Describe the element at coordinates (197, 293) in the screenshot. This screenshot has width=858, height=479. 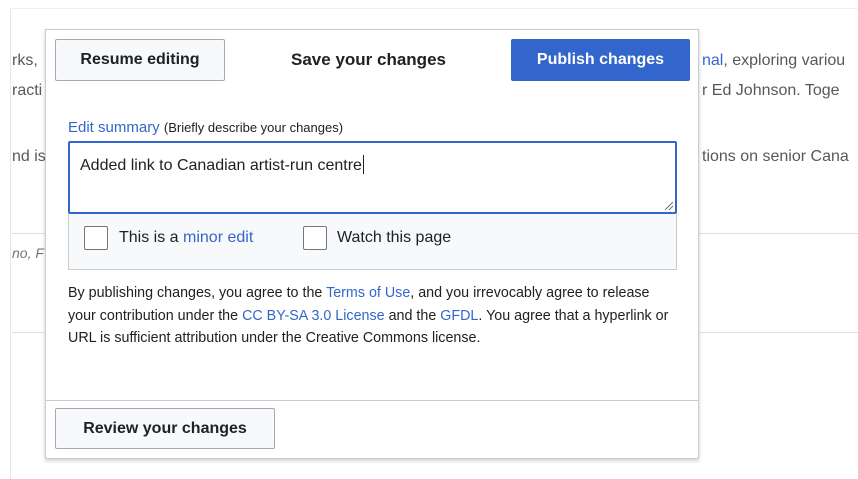
I see `license-text: By publishing changes, you agree to the` at that location.